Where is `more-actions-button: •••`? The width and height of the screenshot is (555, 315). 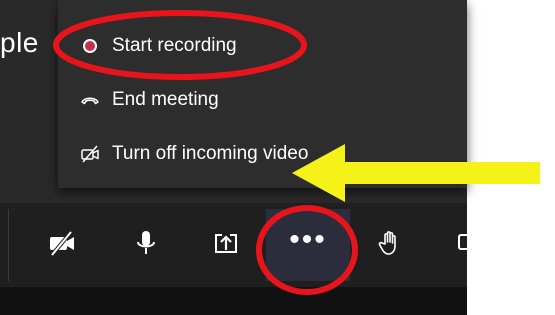 more-actions-button: ••• is located at coordinates (308, 245).